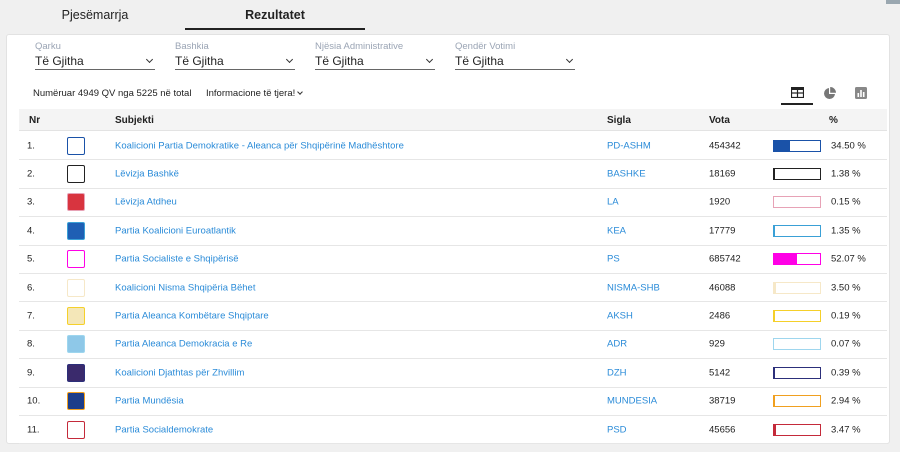  What do you see at coordinates (722, 401) in the screenshot?
I see `votes-value: 38719` at bounding box center [722, 401].